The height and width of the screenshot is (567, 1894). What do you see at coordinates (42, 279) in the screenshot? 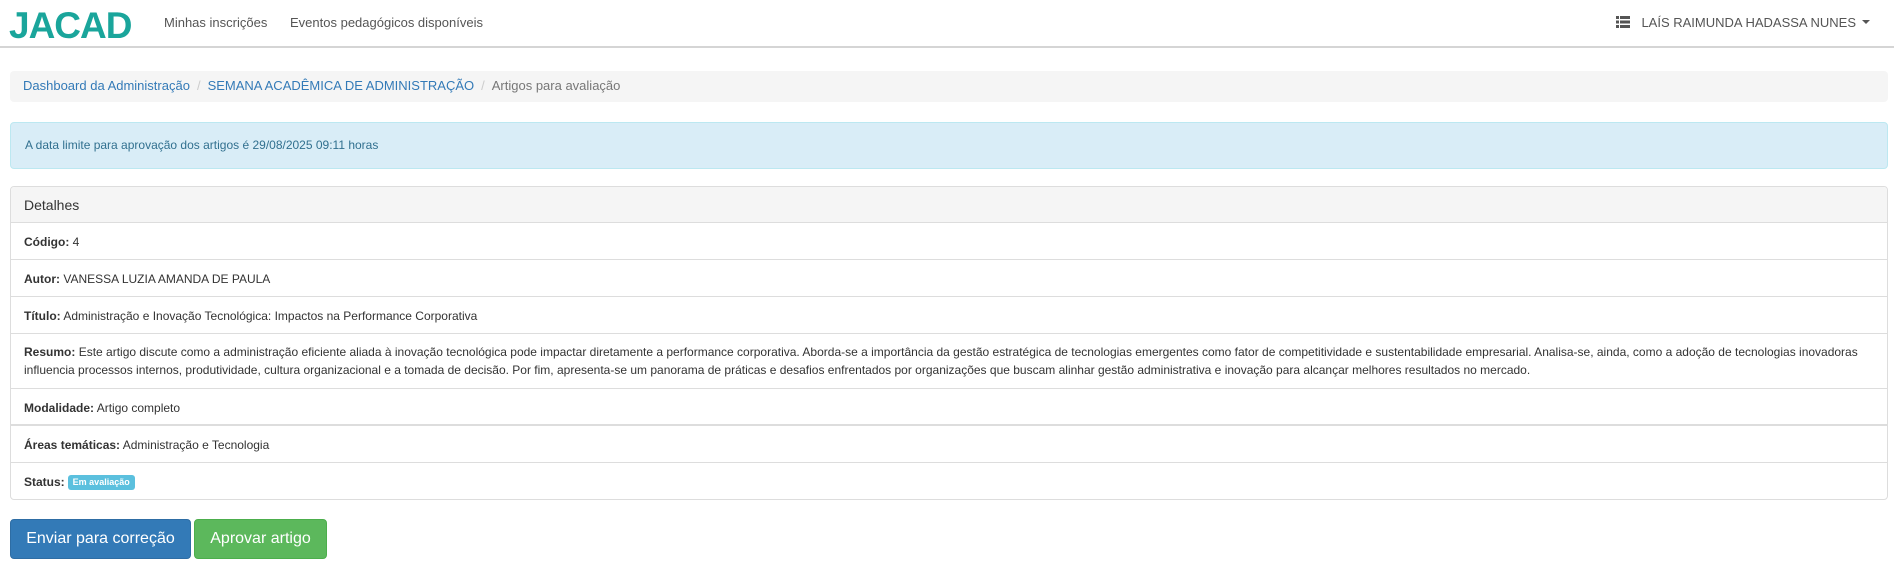
I see `autor-label: Autor:` at bounding box center [42, 279].